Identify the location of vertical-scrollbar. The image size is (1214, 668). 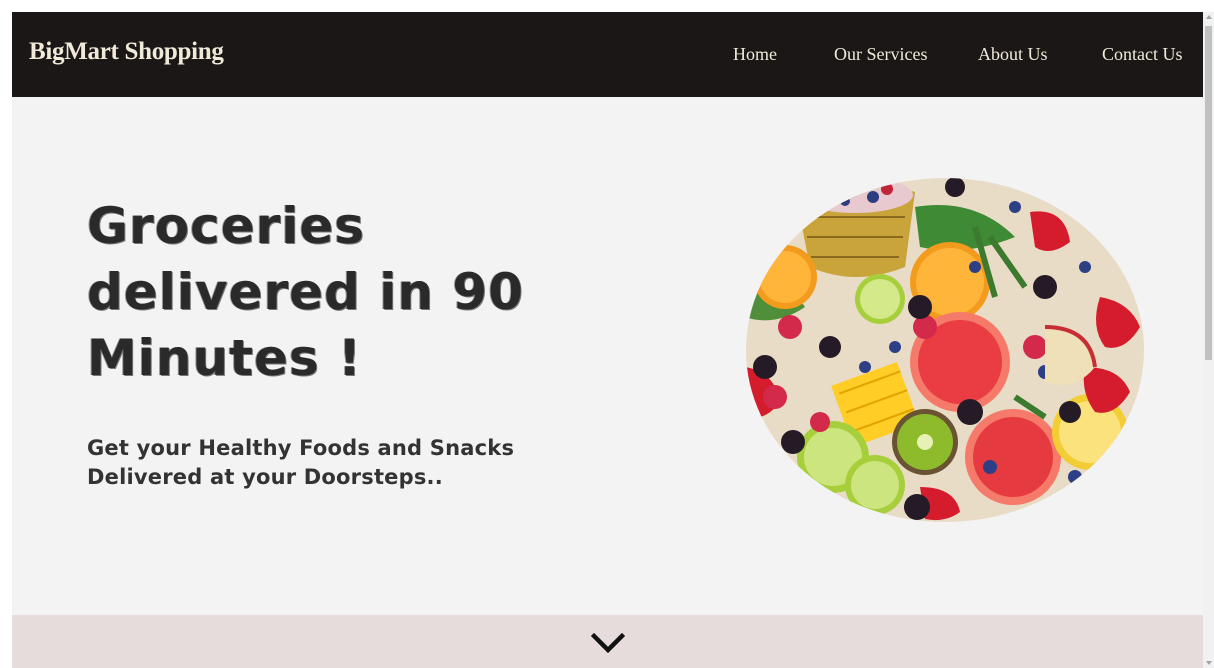
(1208, 340).